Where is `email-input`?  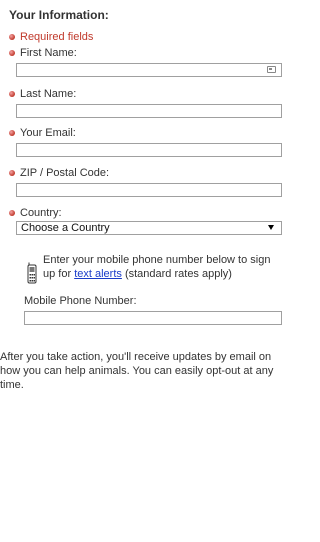 email-input is located at coordinates (149, 150).